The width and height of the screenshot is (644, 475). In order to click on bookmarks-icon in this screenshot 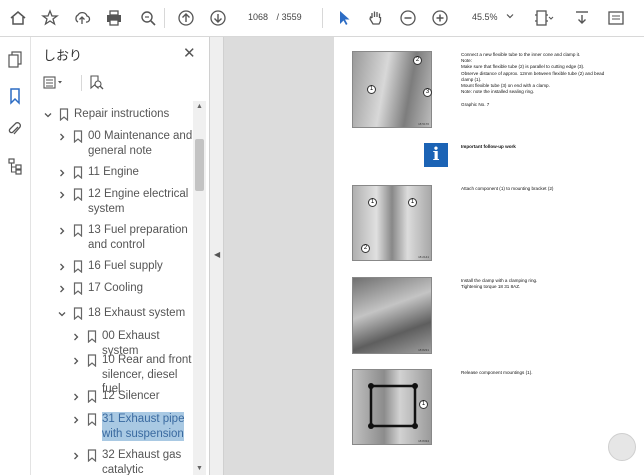, I will do `click(15, 96)`.